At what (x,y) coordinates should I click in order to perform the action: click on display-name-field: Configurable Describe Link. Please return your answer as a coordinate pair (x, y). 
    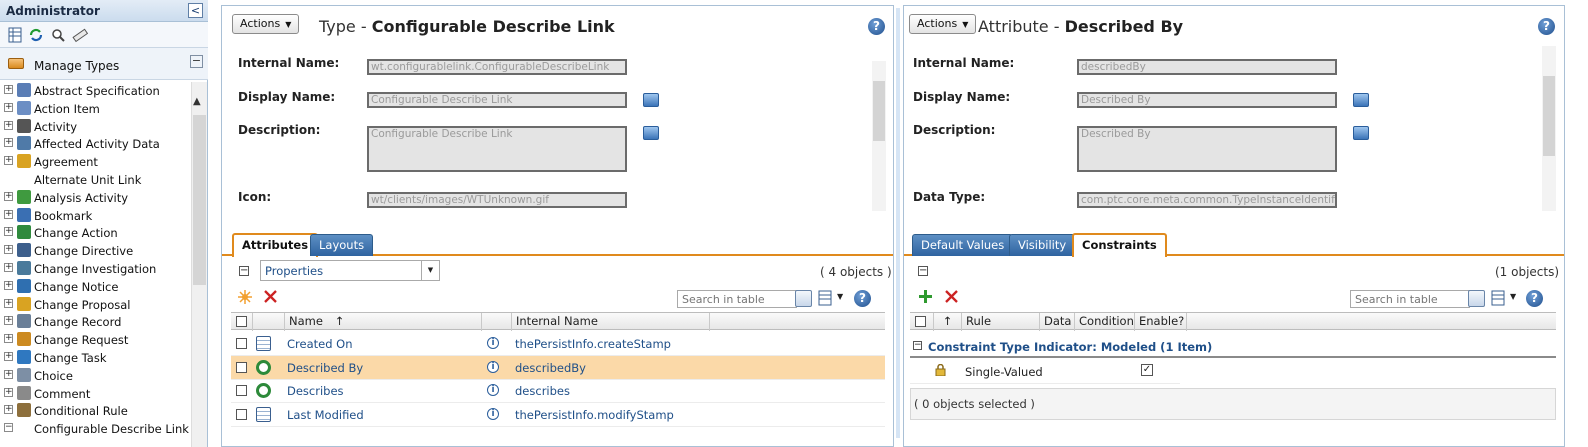
    Looking at the image, I should click on (497, 100).